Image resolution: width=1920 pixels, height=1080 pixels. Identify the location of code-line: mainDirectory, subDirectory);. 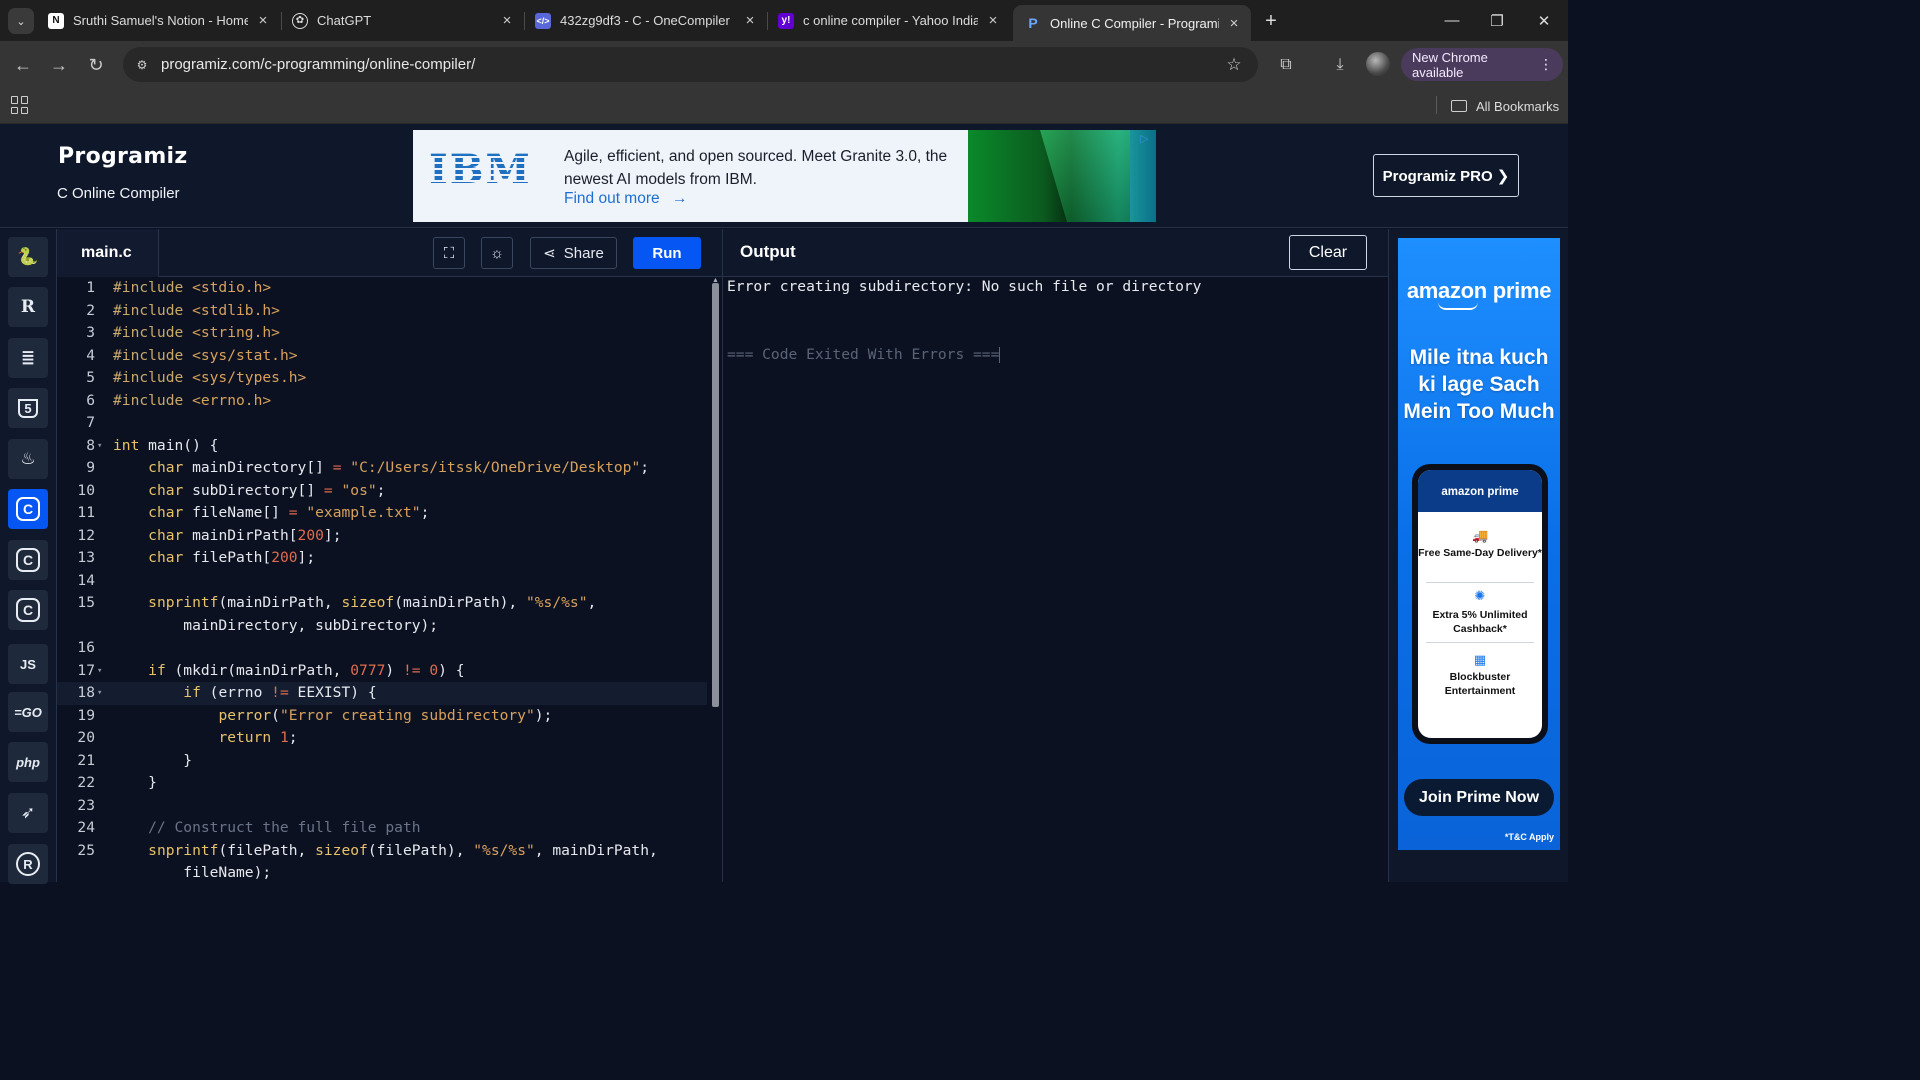
(382, 626).